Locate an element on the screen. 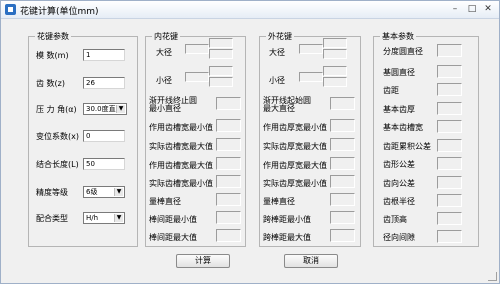 The height and width of the screenshot is (284, 500). external-item-3: 作用齿厚宽最大值 is located at coordinates (295, 165).